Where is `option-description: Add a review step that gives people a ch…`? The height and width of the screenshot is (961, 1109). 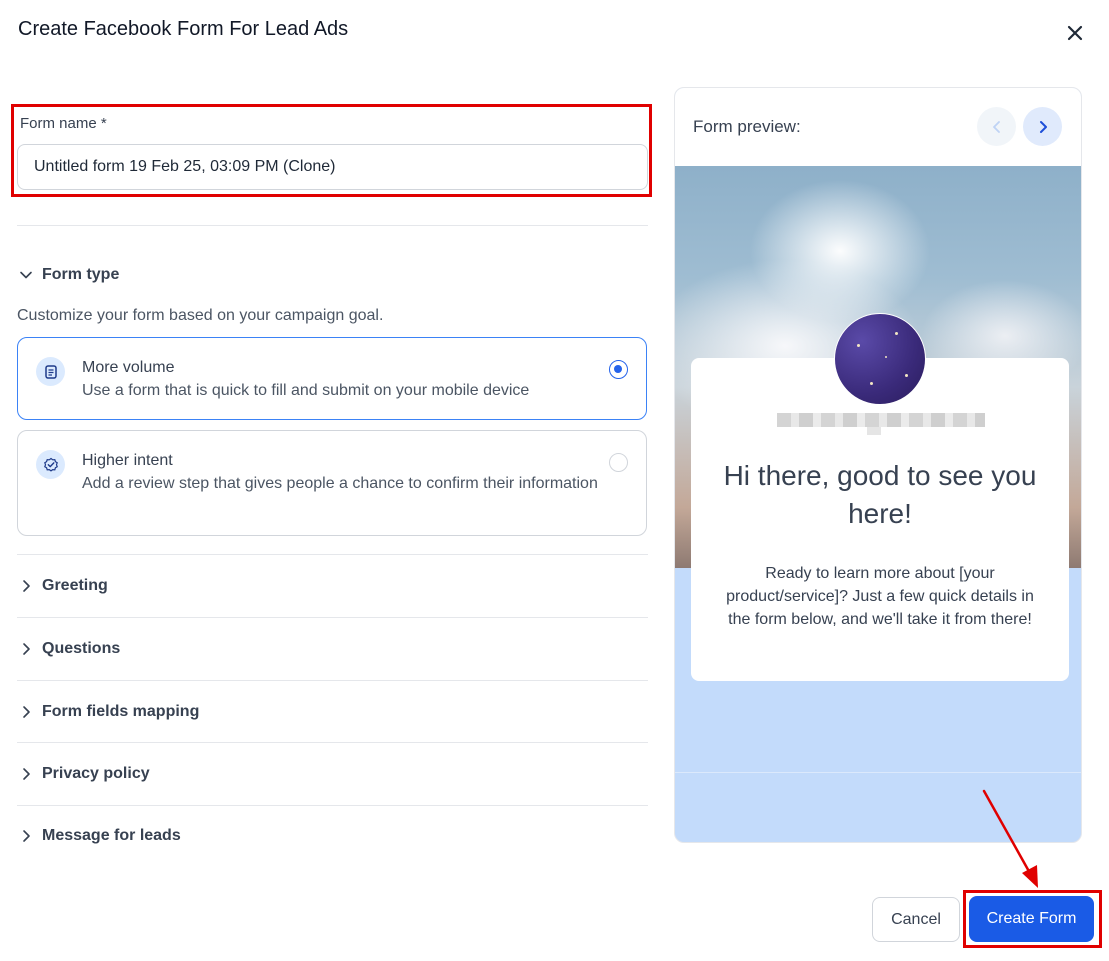
option-description: Add a review step that gives people a ch… is located at coordinates (340, 483).